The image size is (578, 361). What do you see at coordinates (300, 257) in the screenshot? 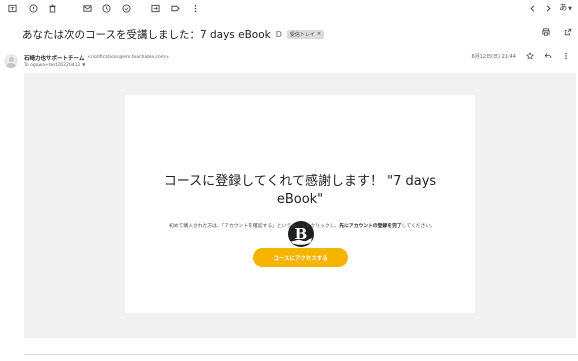
I see `access-course-button: コースにアクセスする` at bounding box center [300, 257].